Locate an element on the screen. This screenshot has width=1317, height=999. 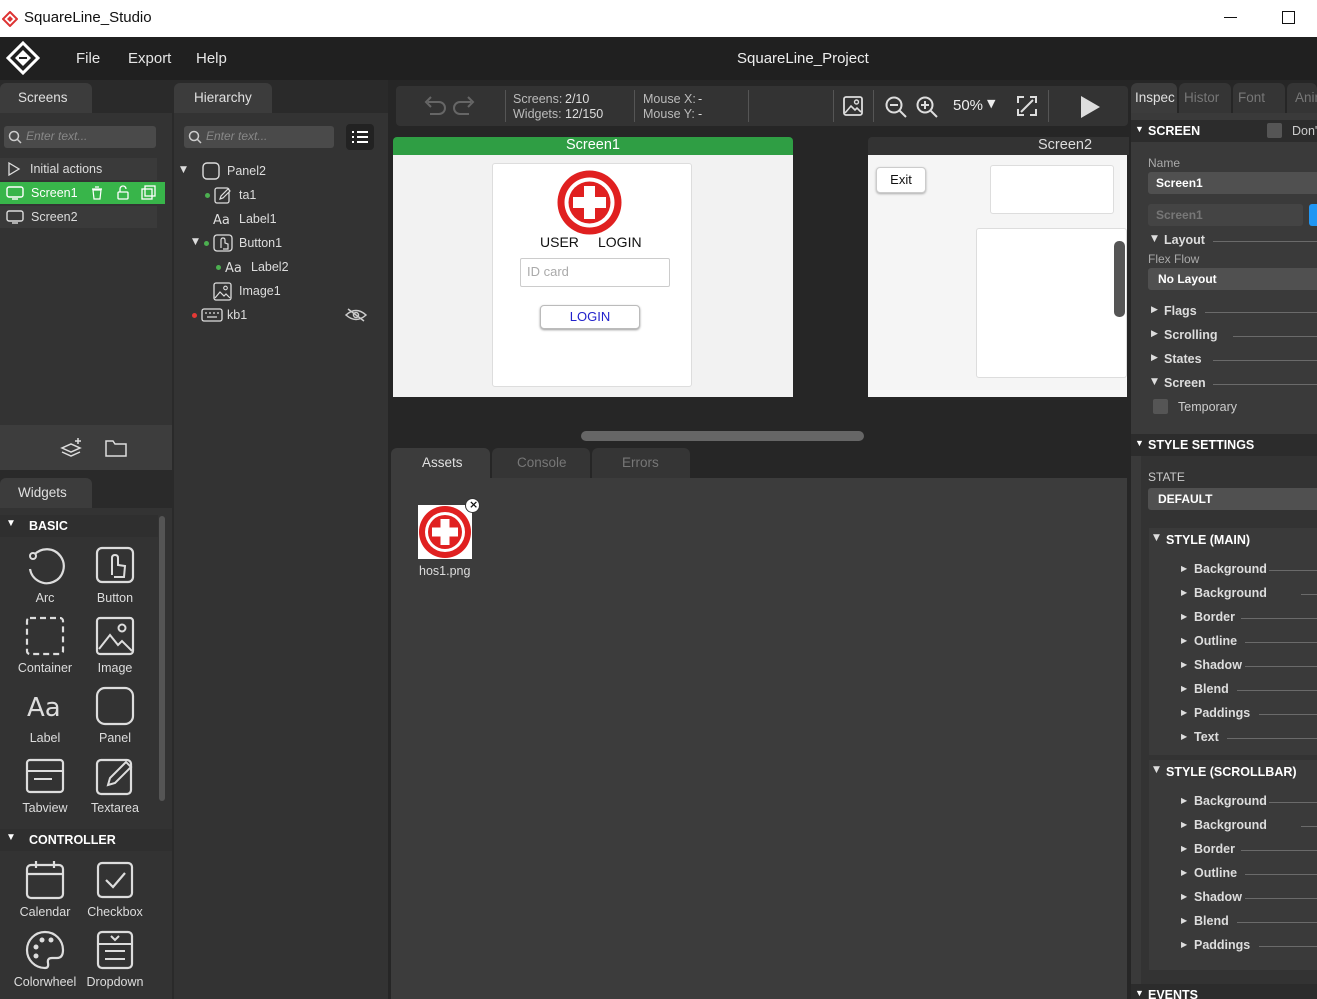
scroll-border-item: ▶ Border is located at coordinates (1249, 851).